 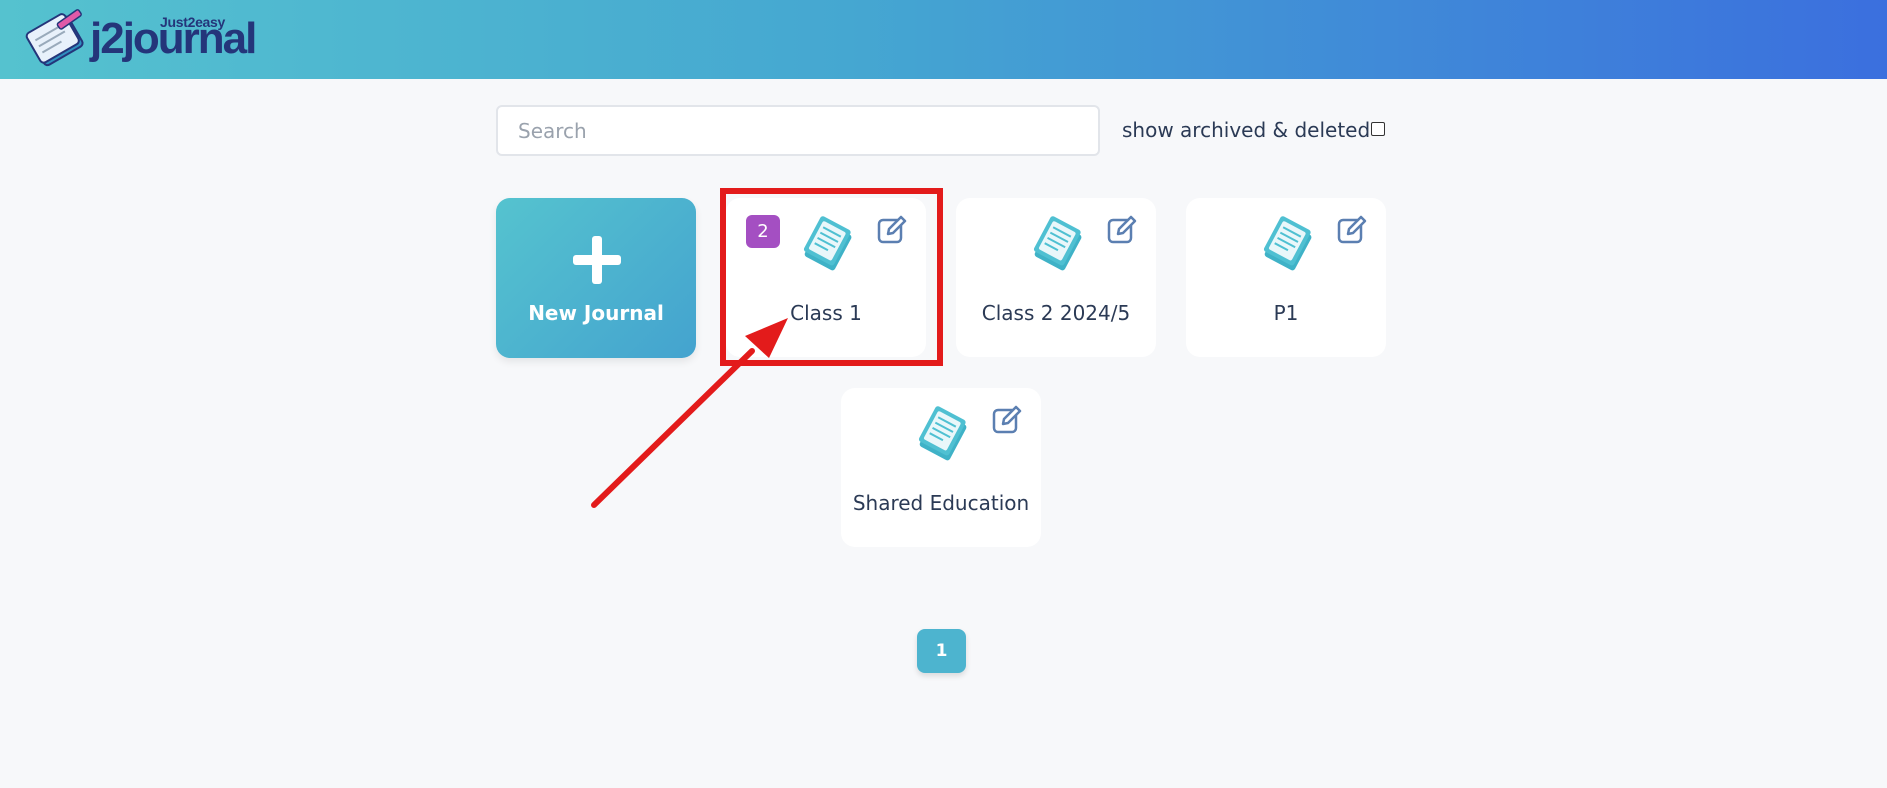 What do you see at coordinates (173, 38) in the screenshot?
I see `logo-product-text: j2journal` at bounding box center [173, 38].